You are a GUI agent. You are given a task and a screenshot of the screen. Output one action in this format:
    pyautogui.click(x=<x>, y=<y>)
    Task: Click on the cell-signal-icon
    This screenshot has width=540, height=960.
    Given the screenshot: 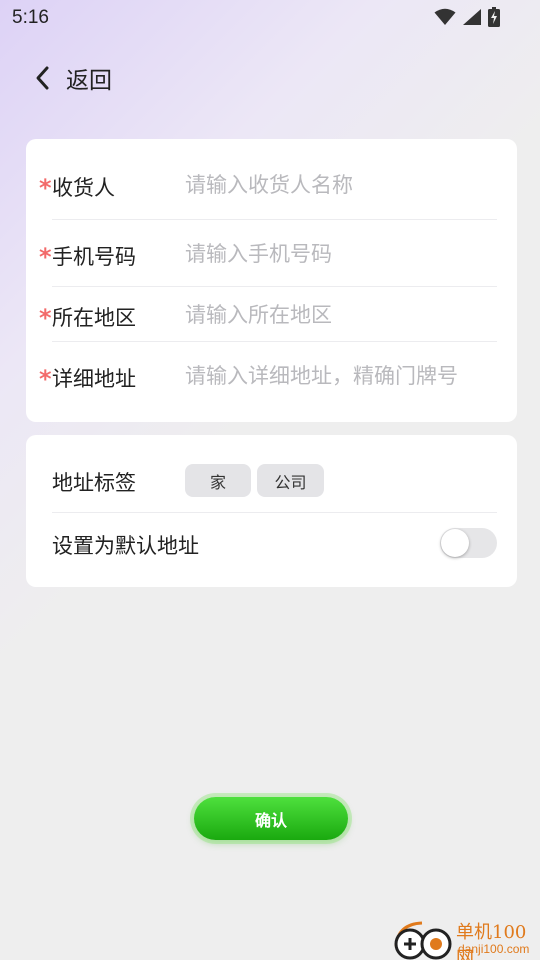 What is the action you would take?
    pyautogui.click(x=472, y=17)
    